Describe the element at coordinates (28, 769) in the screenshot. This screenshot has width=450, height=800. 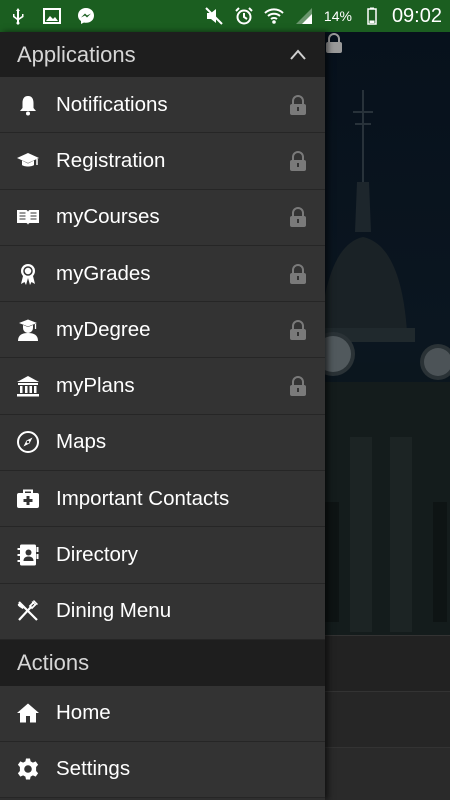
I see `gear-icon` at that location.